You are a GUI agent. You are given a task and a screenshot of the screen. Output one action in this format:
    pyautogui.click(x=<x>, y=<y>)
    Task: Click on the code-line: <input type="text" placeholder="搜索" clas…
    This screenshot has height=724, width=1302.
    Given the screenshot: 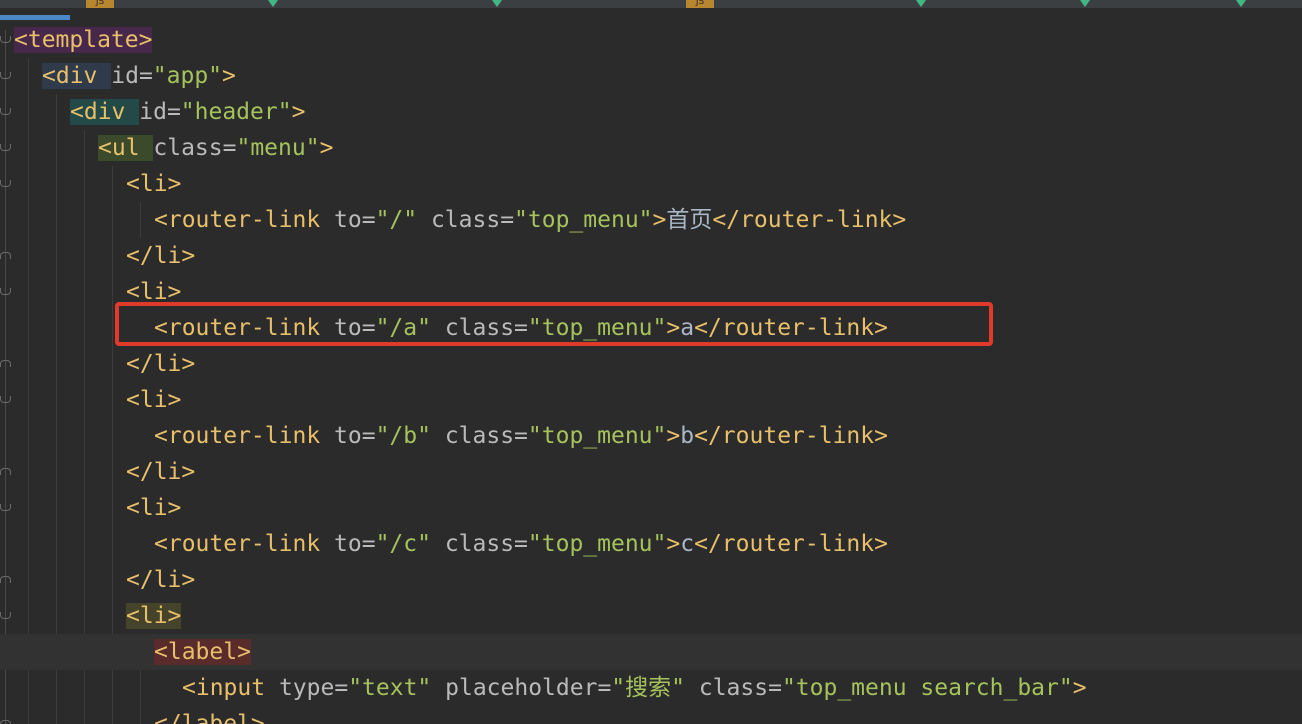 What is the action you would take?
    pyautogui.click(x=651, y=688)
    